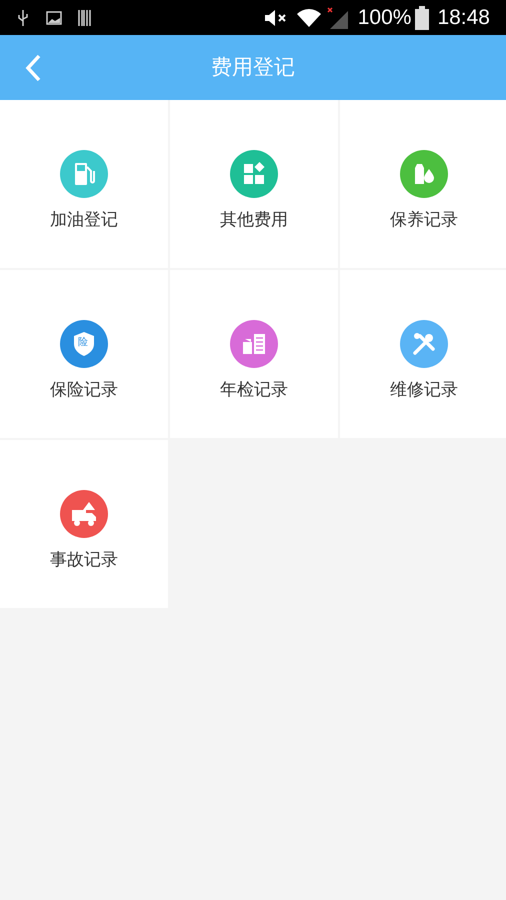 The width and height of the screenshot is (506, 900). I want to click on signal-icon, so click(338, 17).